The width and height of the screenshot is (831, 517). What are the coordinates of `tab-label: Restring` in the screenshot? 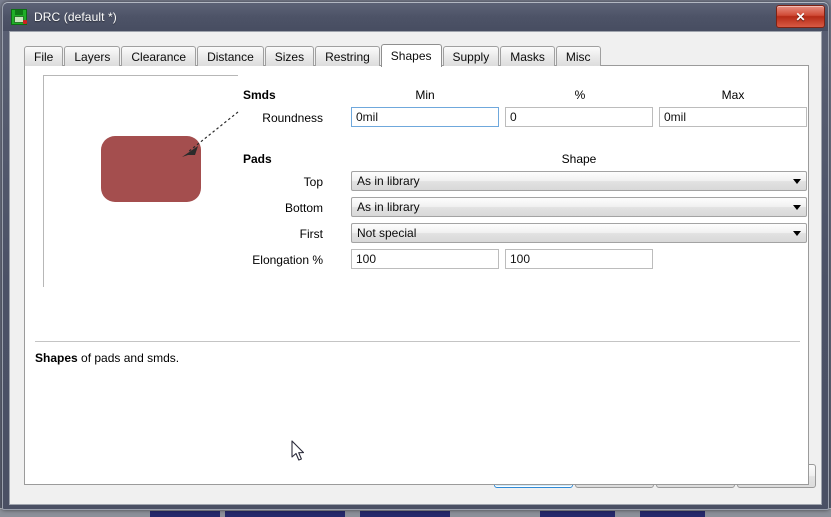 It's located at (347, 56).